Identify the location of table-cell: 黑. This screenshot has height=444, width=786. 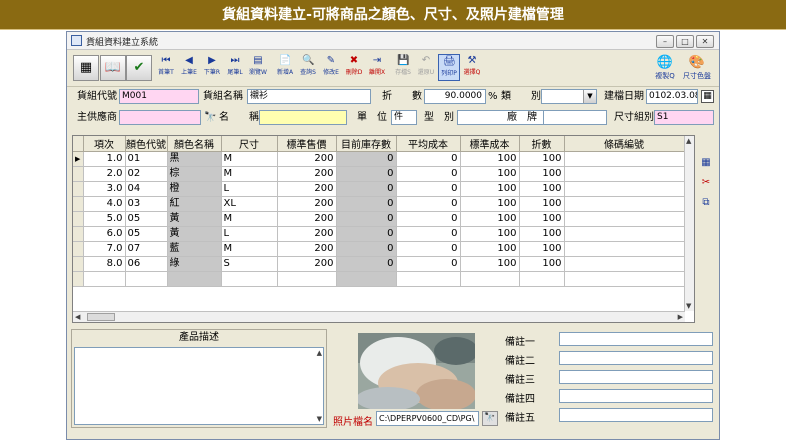
(194, 159).